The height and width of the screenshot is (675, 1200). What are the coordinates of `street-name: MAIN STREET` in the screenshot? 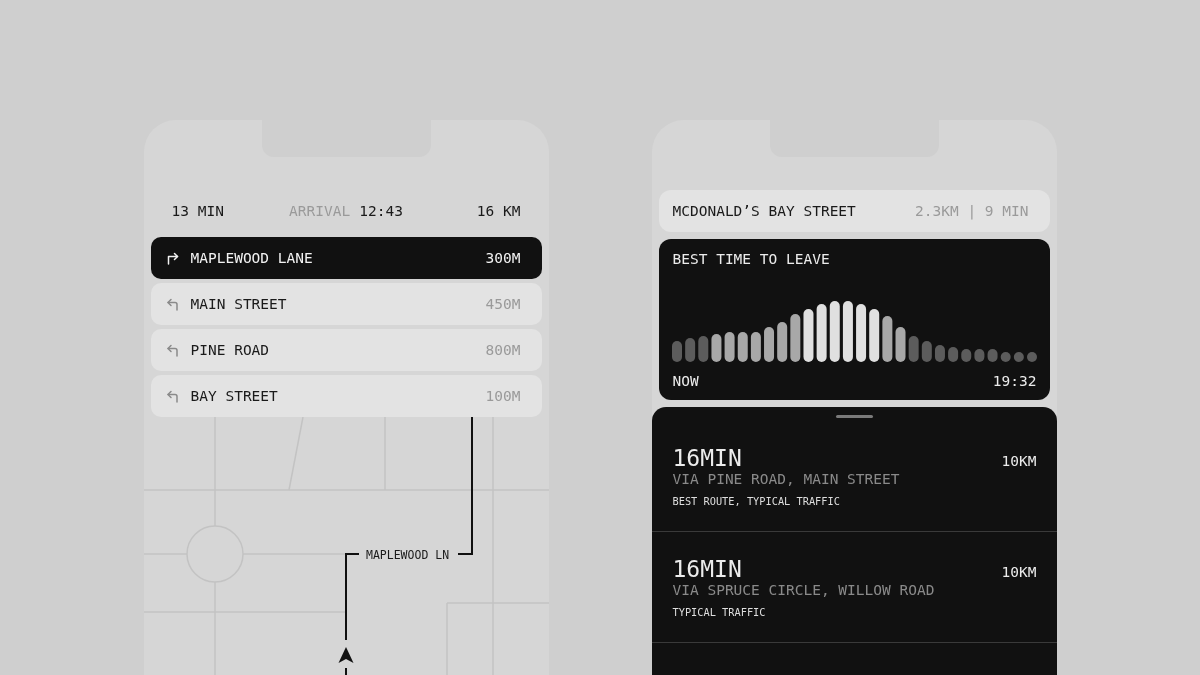 It's located at (239, 304).